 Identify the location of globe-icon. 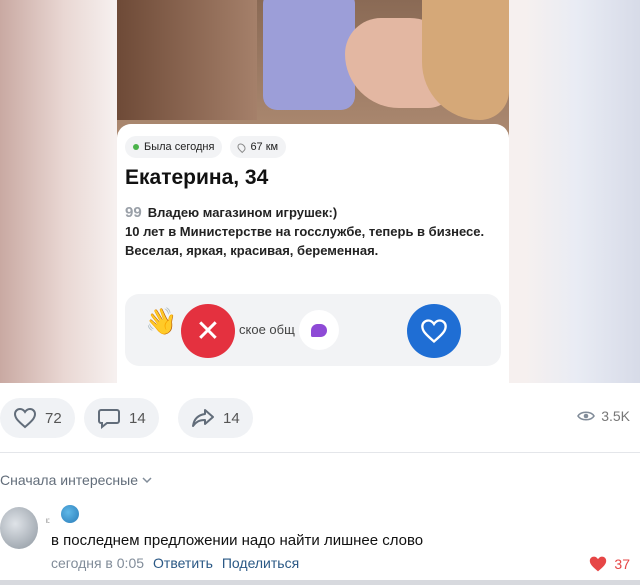
(70, 514).